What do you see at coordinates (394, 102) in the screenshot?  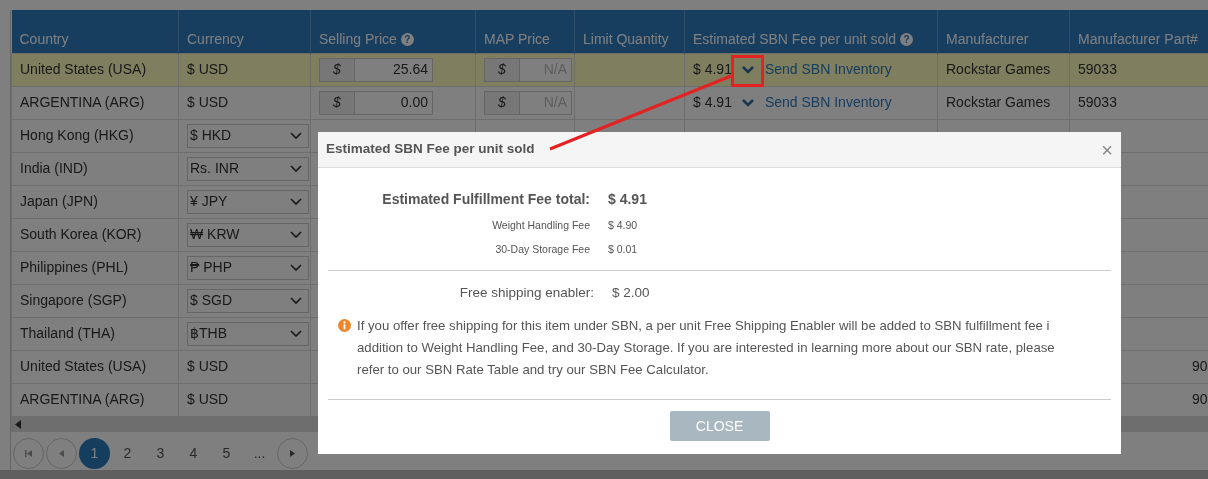 I see `selling-price-field: 0.00` at bounding box center [394, 102].